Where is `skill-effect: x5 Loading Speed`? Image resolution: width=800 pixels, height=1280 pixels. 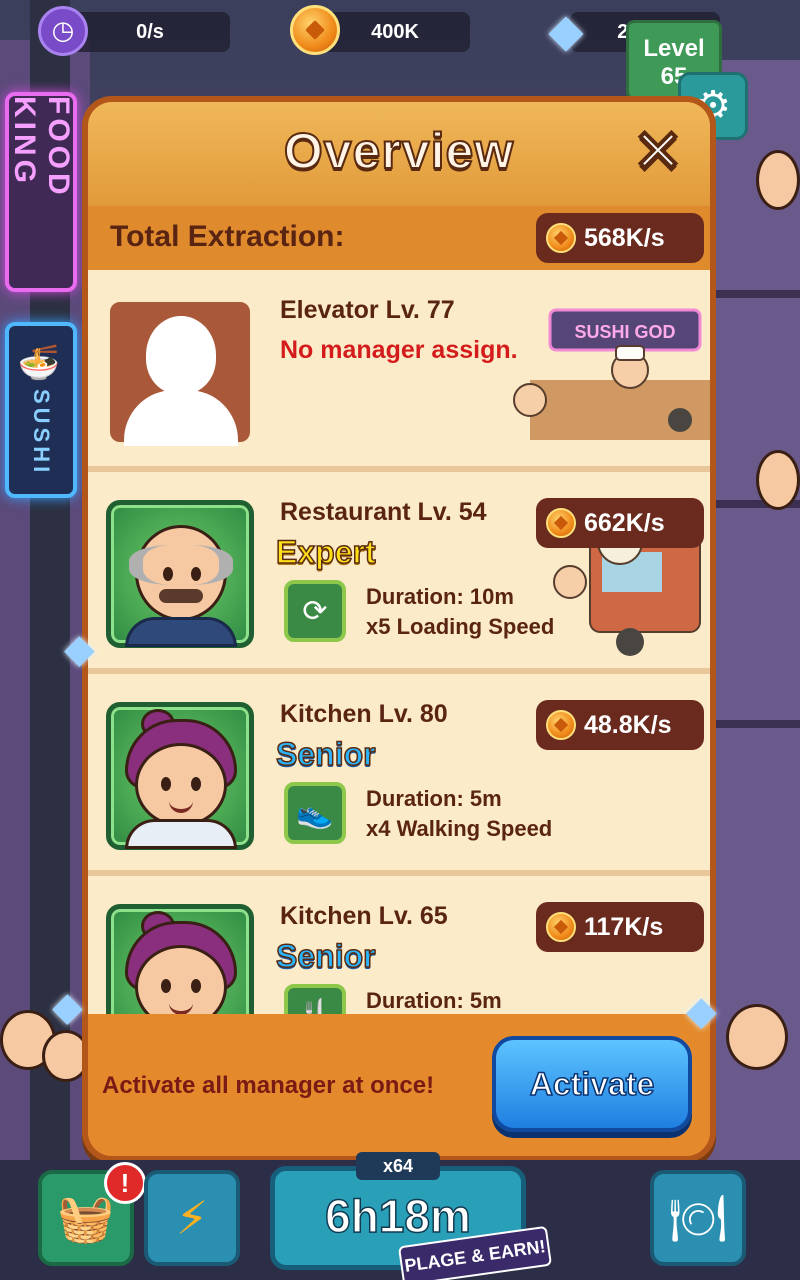 skill-effect: x5 Loading Speed is located at coordinates (460, 626).